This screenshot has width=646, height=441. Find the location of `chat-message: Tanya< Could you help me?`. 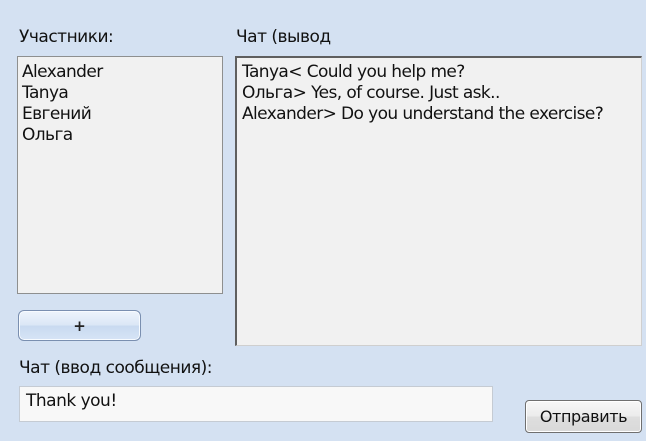

chat-message: Tanya< Could you help me? is located at coordinates (353, 72).